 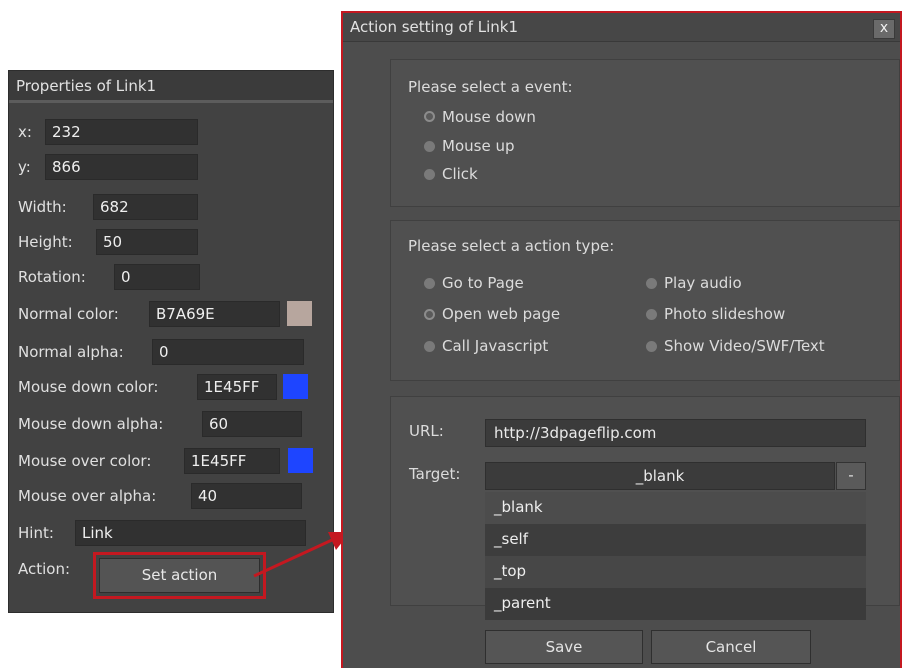 What do you see at coordinates (44, 569) in the screenshot?
I see `action-label: Action:` at bounding box center [44, 569].